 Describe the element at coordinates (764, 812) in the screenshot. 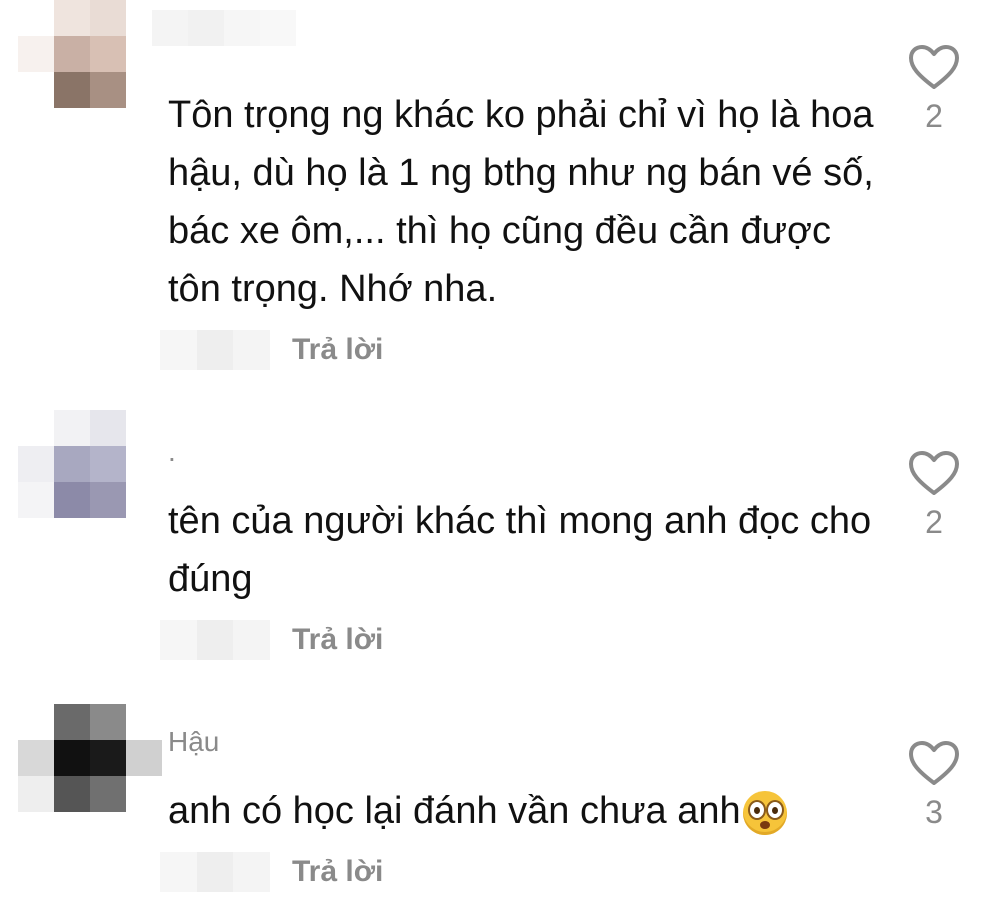

I see `flushed-face-emoji-icon` at that location.